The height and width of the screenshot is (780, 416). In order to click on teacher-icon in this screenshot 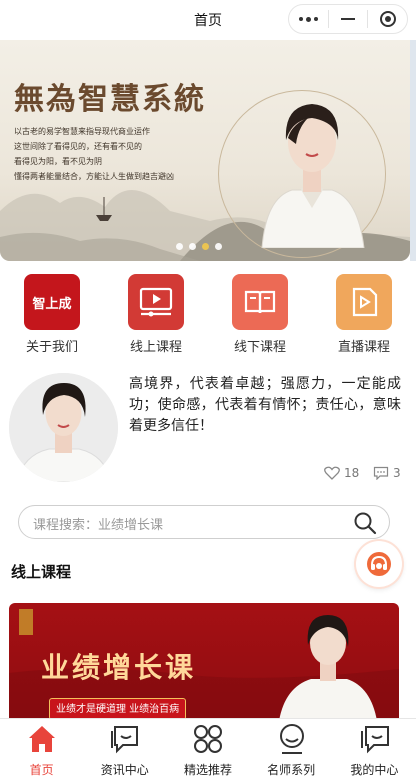, I will do `click(291, 739)`.